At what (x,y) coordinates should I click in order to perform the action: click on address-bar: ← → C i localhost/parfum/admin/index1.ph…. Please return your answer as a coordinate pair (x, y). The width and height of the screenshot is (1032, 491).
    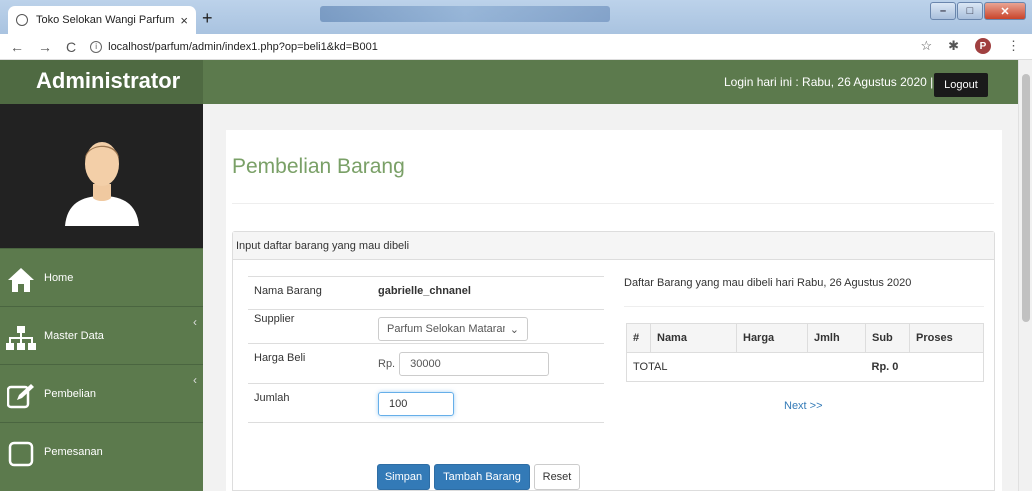
    Looking at the image, I should click on (516, 47).